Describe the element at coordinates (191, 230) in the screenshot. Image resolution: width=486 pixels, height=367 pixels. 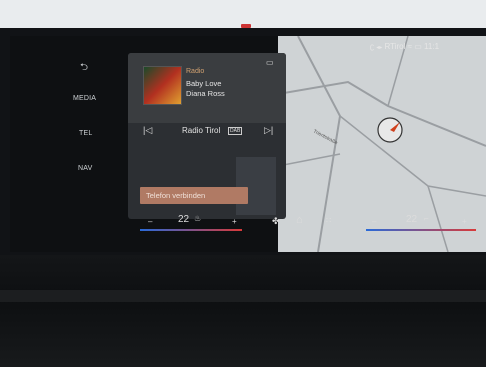
I see `left-temp-bar` at that location.